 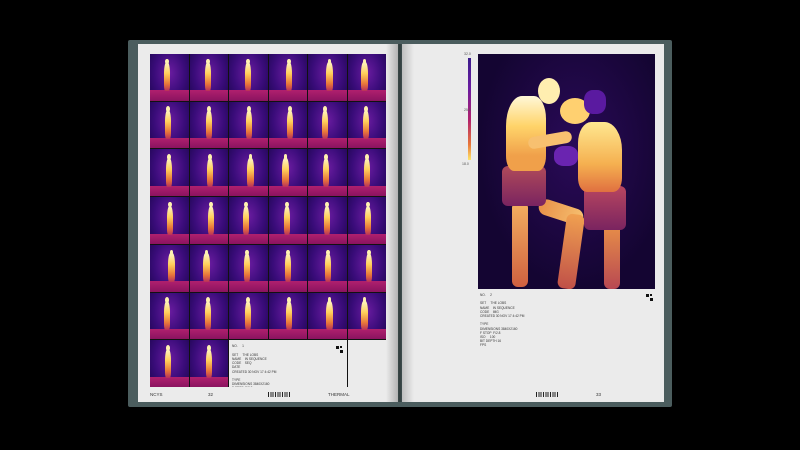 I want to click on right-barcode, so click(x=547, y=394).